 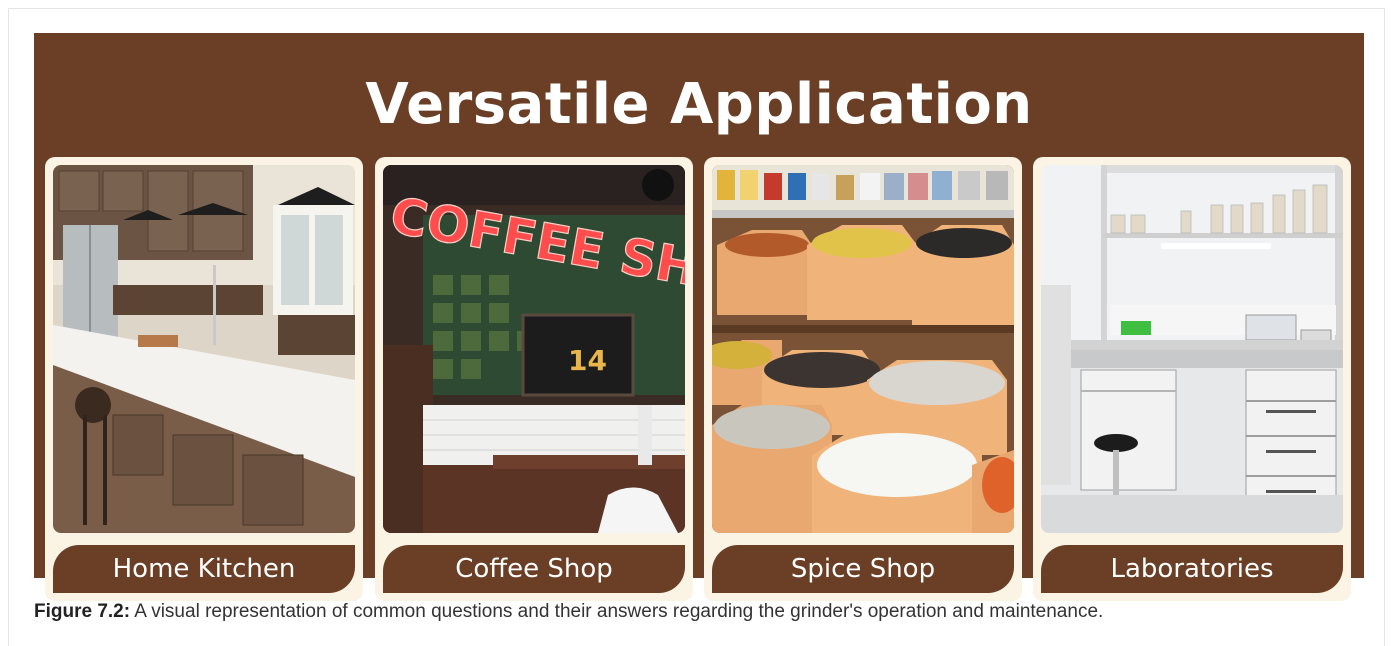 What do you see at coordinates (863, 569) in the screenshot?
I see `card-label-spice-shop: Spice Shop` at bounding box center [863, 569].